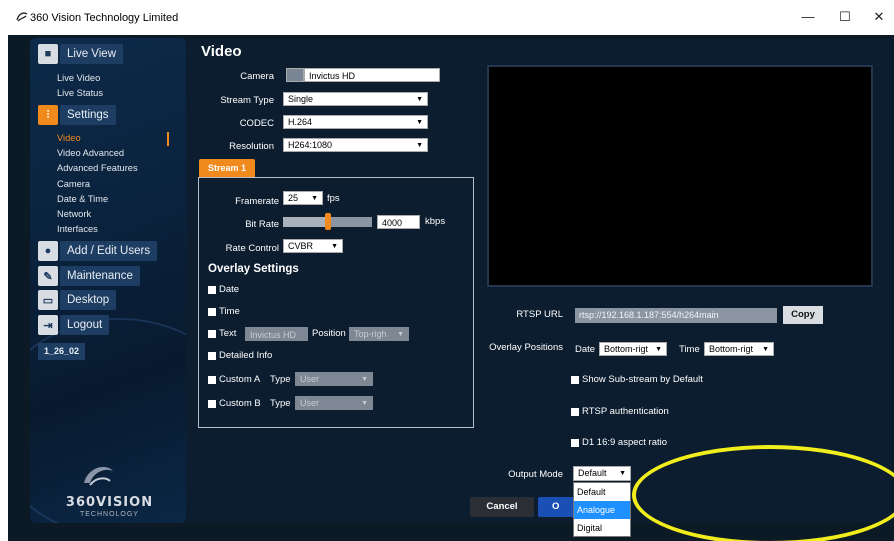 Image resolution: width=894 pixels, height=541 pixels. What do you see at coordinates (109, 251) in the screenshot?
I see `sidebar-item-label: Add / Edit Users` at bounding box center [109, 251].